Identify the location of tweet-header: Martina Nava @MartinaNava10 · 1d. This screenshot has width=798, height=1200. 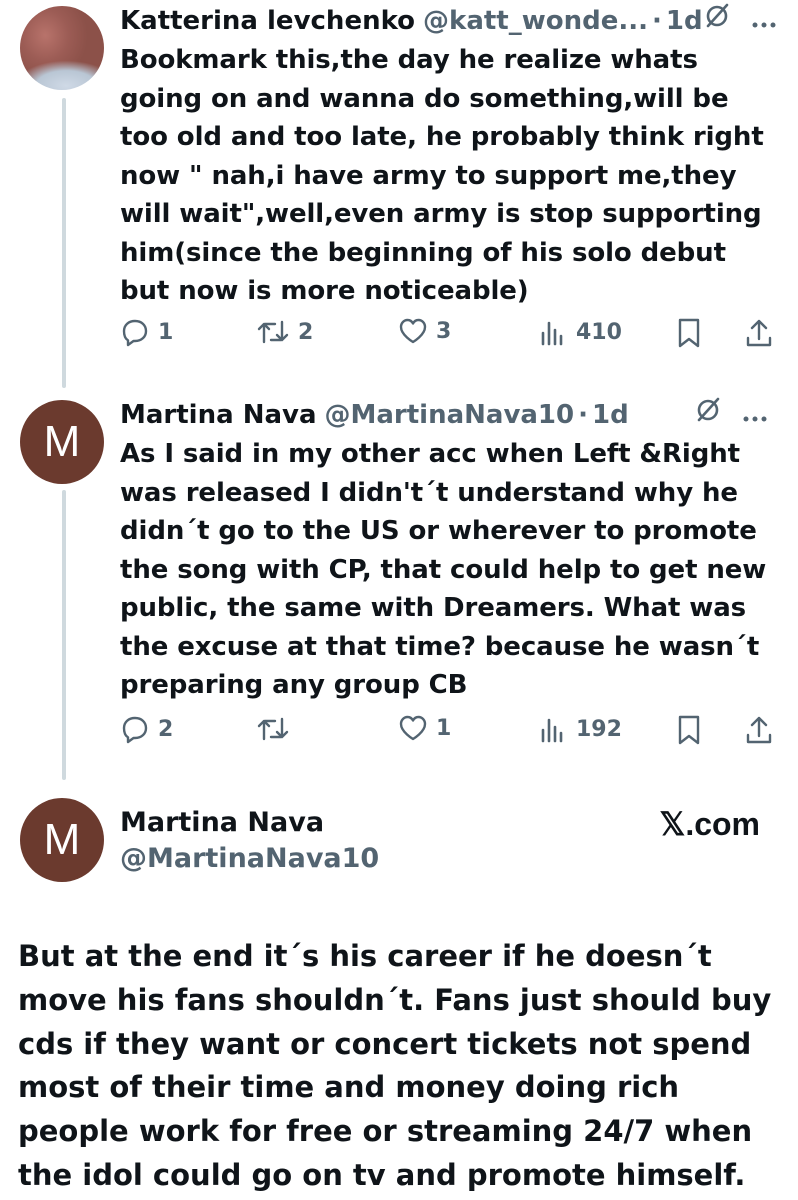
(444, 414).